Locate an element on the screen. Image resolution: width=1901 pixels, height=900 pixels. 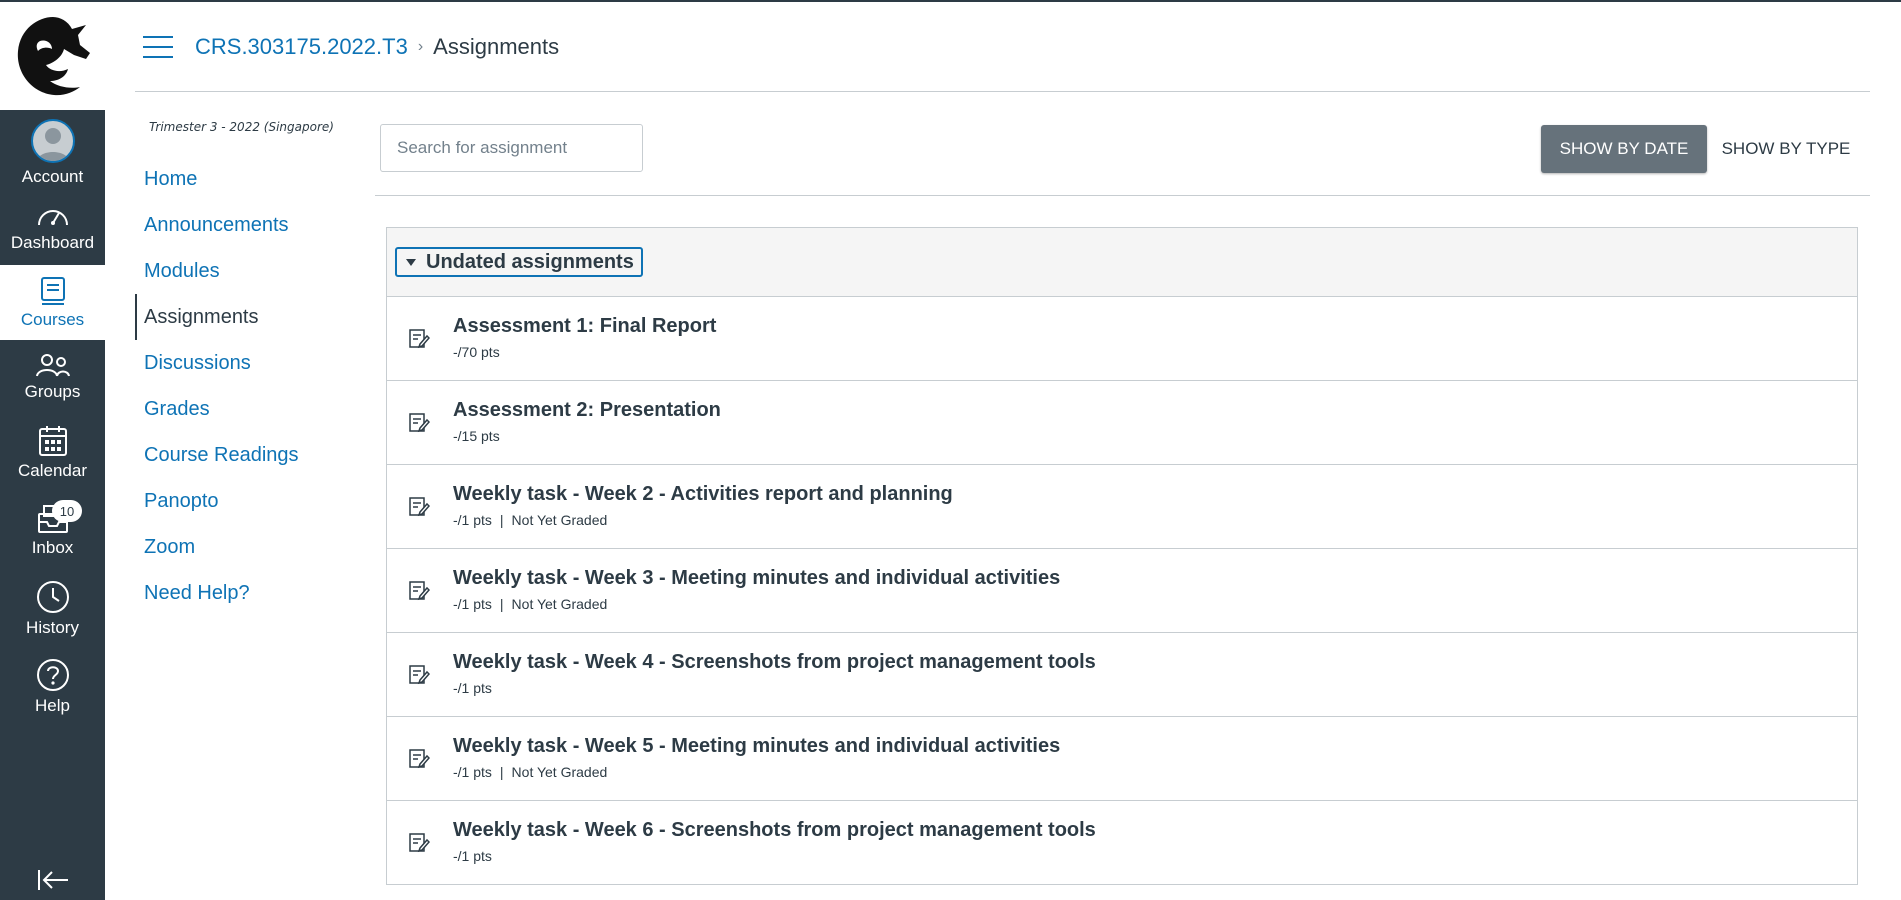
toolbar-divider is located at coordinates (1122, 195).